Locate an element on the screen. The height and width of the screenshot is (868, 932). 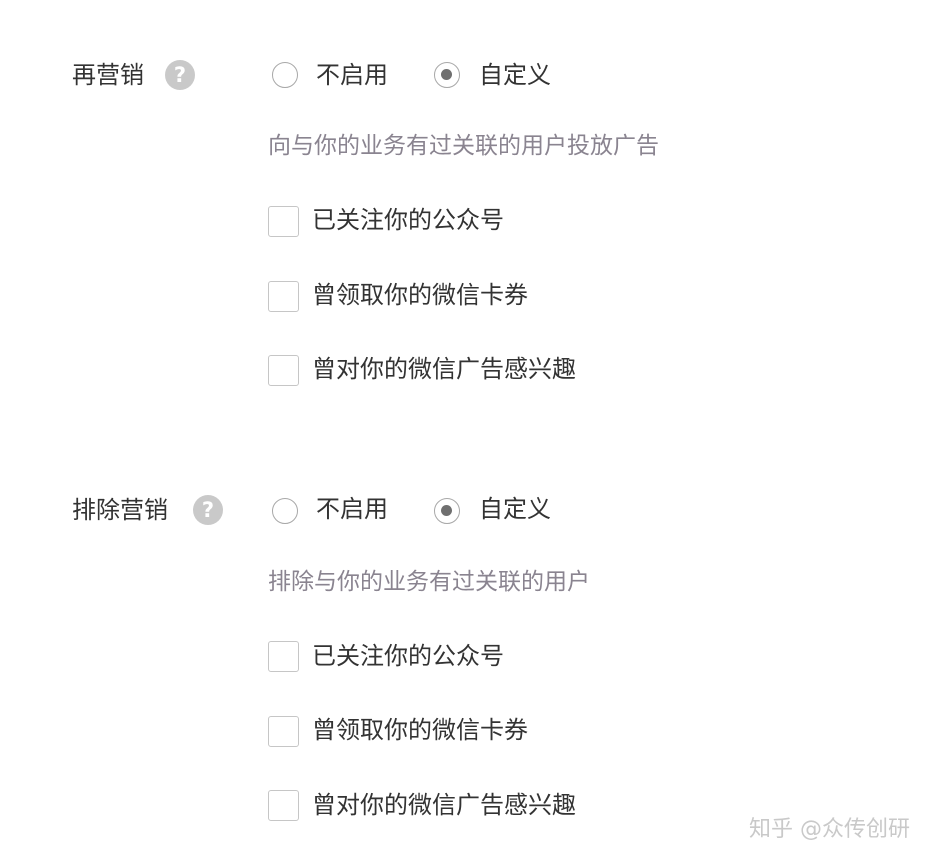
exclusion-custom-radio is located at coordinates (447, 511).